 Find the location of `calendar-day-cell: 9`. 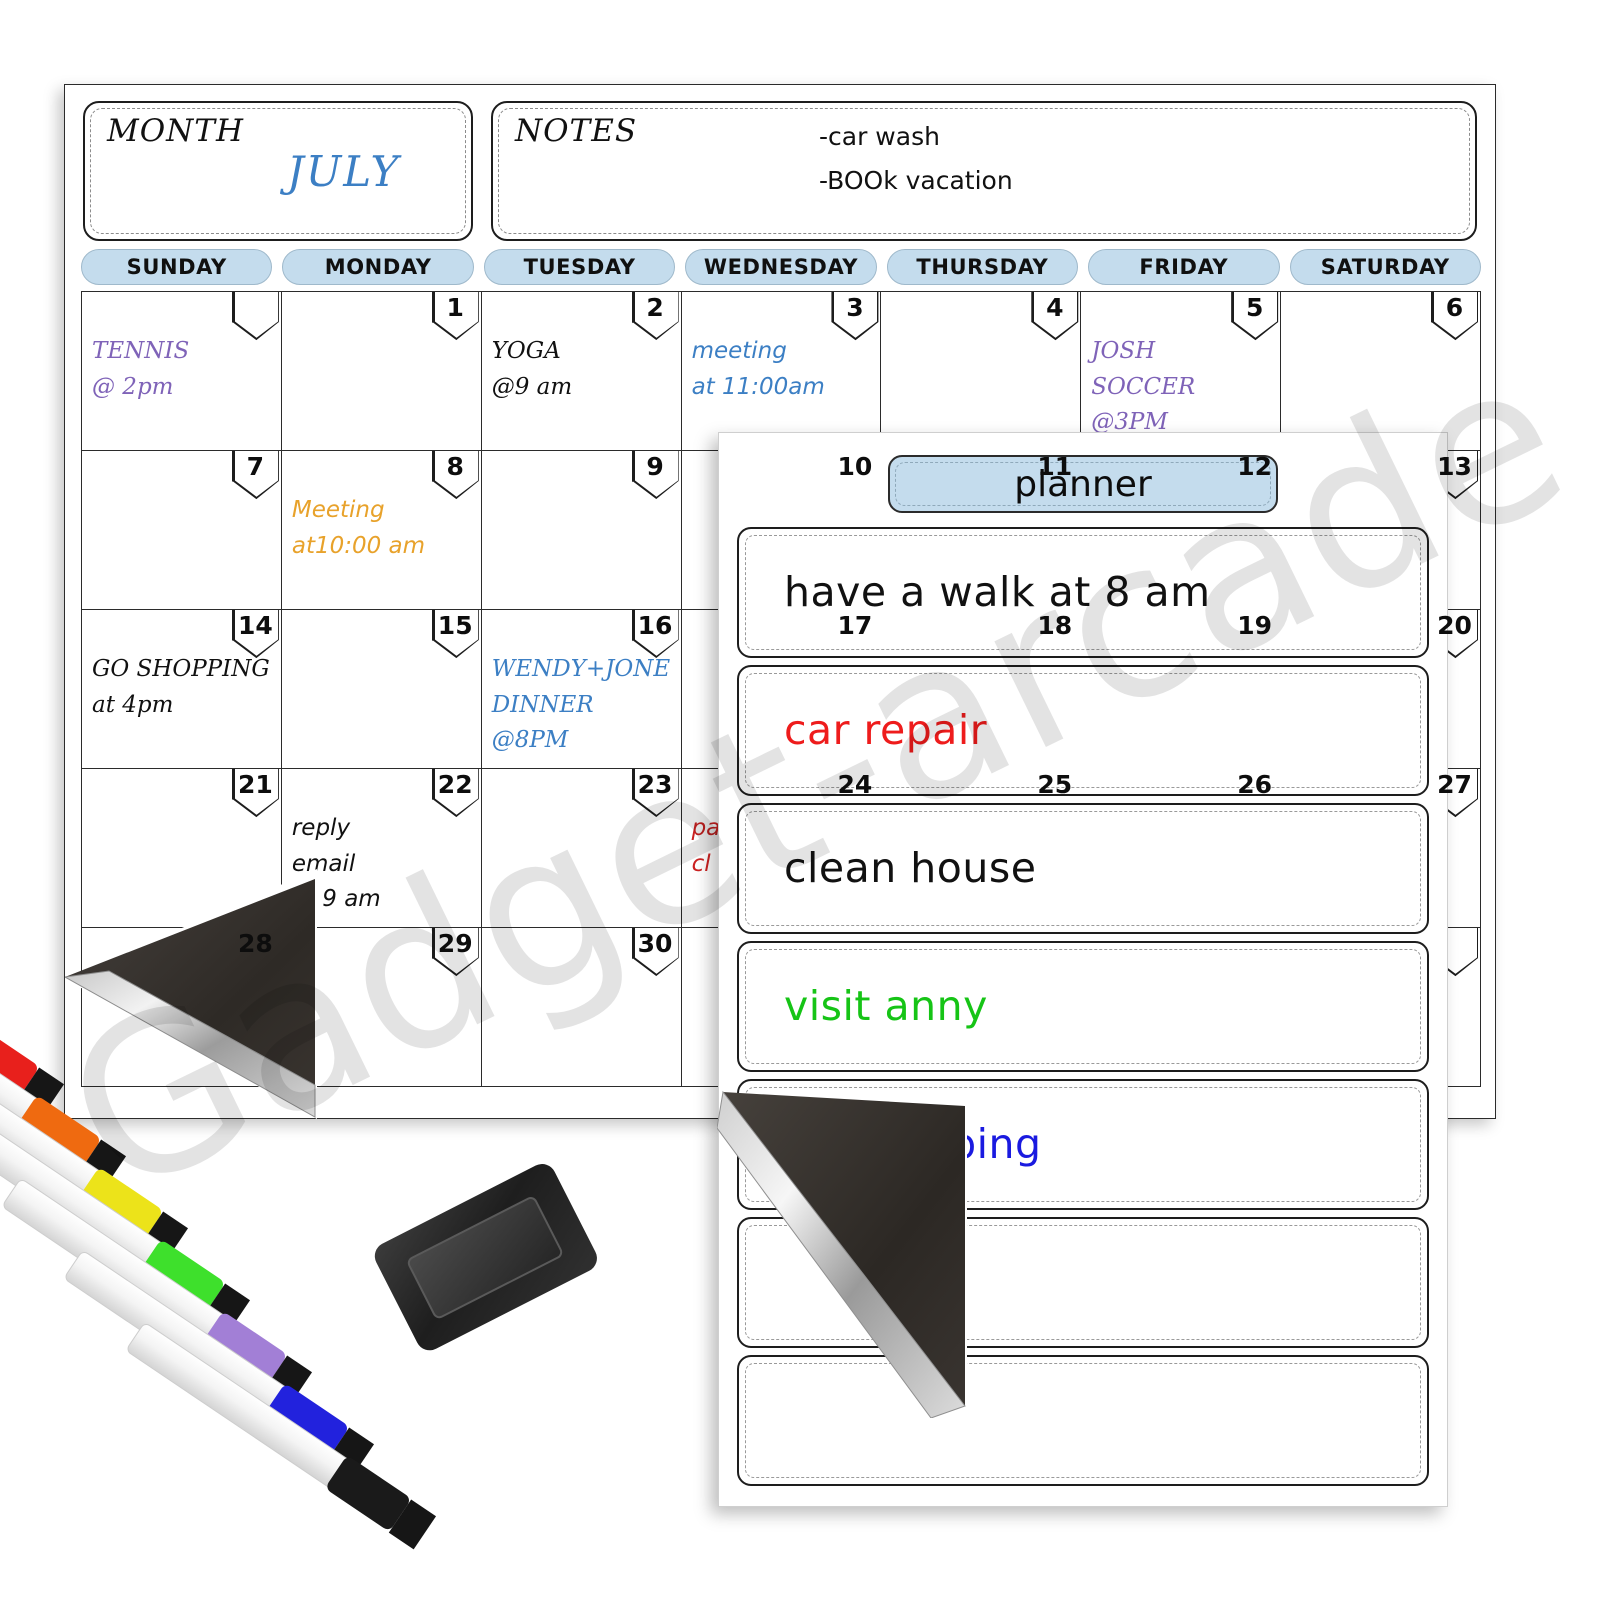

calendar-day-cell: 9 is located at coordinates (581, 530).